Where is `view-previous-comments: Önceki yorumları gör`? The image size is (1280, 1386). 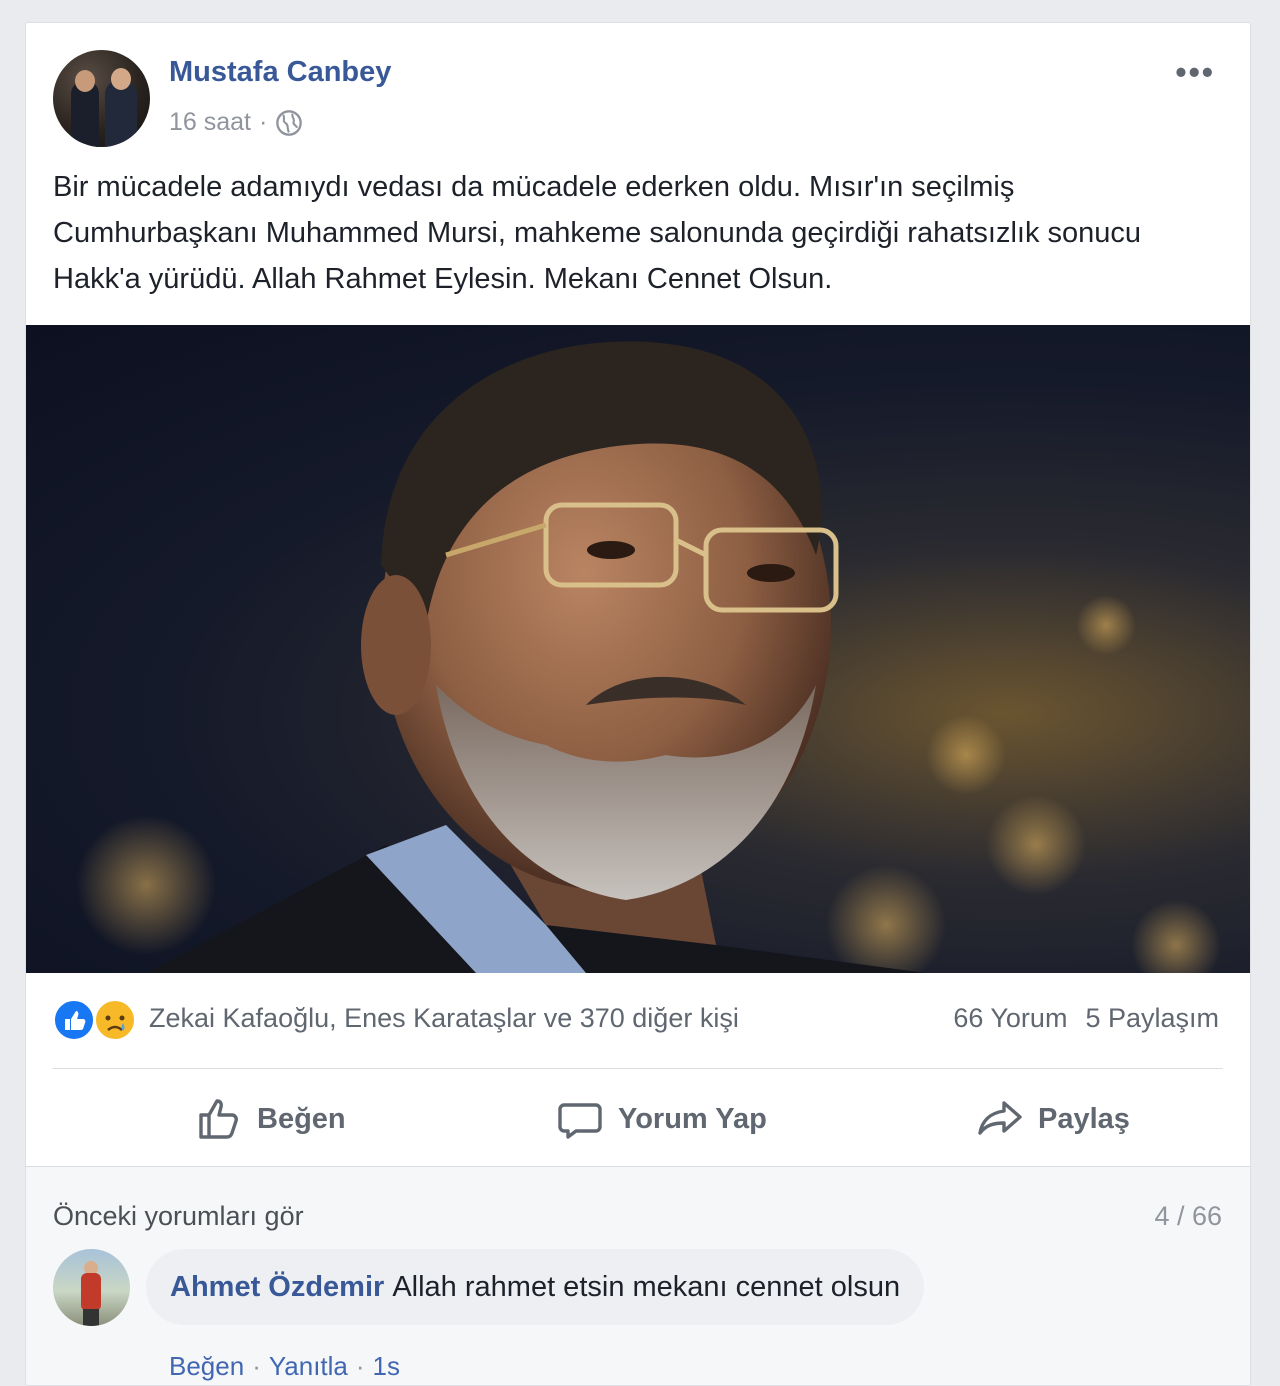
view-previous-comments: Önceki yorumları gör is located at coordinates (178, 1216).